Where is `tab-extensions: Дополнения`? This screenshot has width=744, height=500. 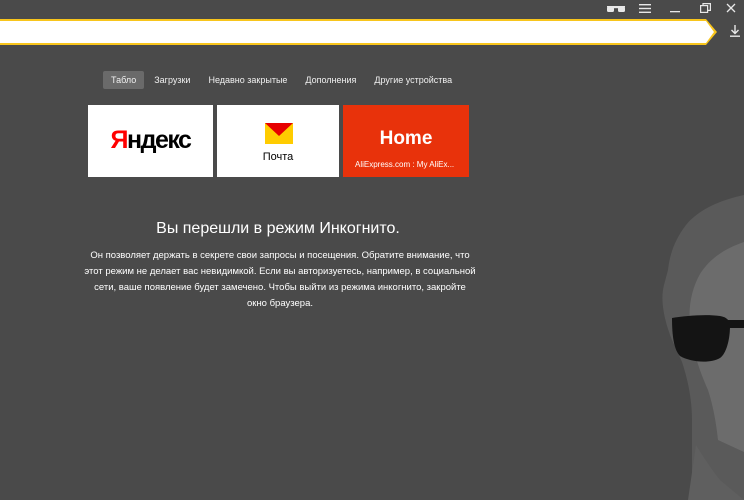
tab-extensions: Дополнения is located at coordinates (330, 80).